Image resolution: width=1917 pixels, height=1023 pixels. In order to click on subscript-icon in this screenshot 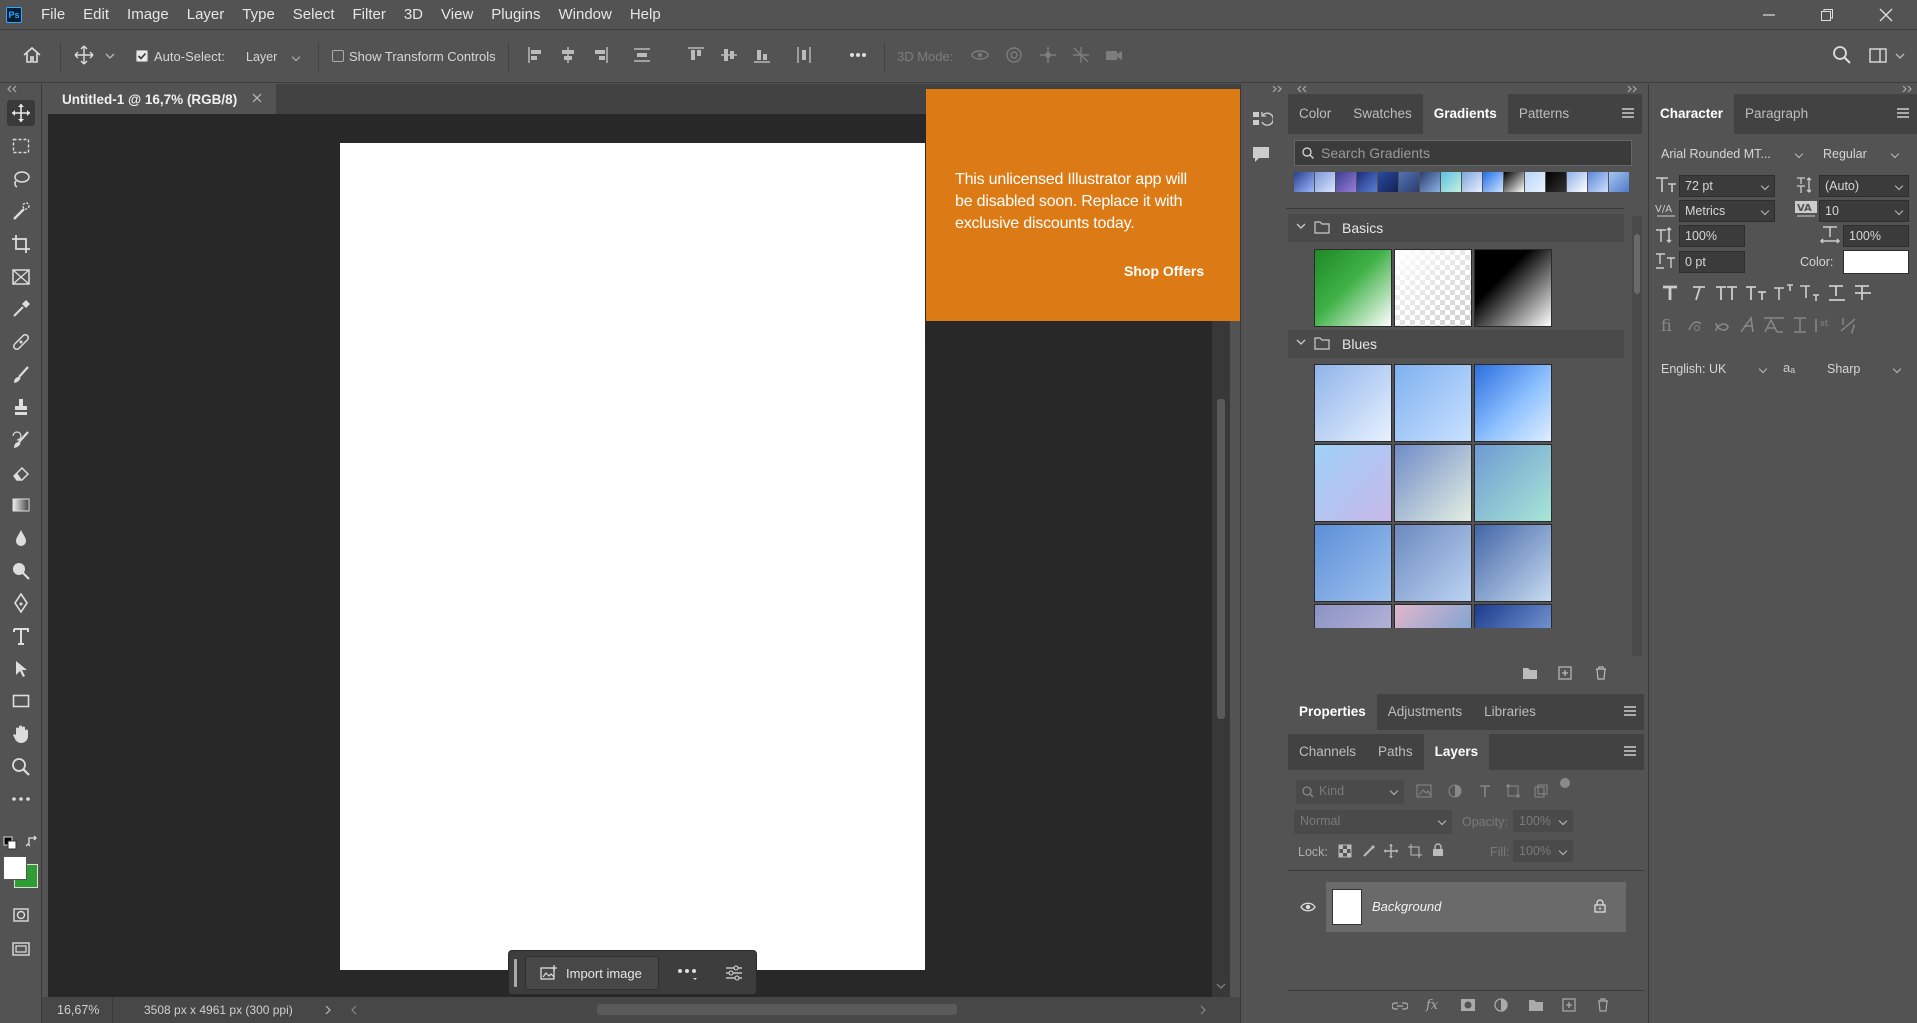, I will do `click(1810, 293)`.